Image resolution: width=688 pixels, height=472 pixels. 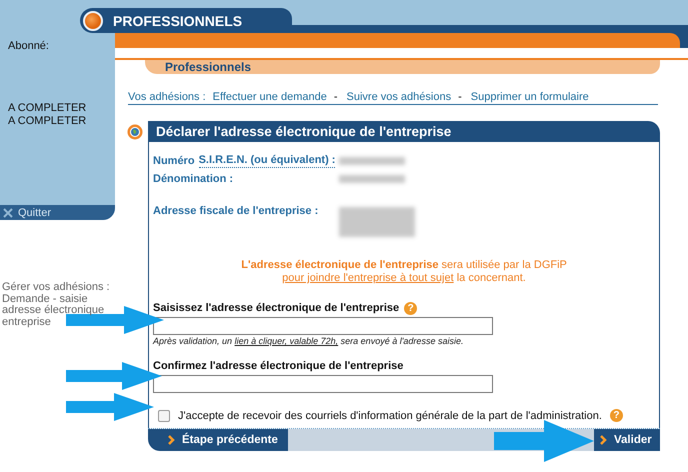 I want to click on confirm-email-field, so click(x=323, y=384).